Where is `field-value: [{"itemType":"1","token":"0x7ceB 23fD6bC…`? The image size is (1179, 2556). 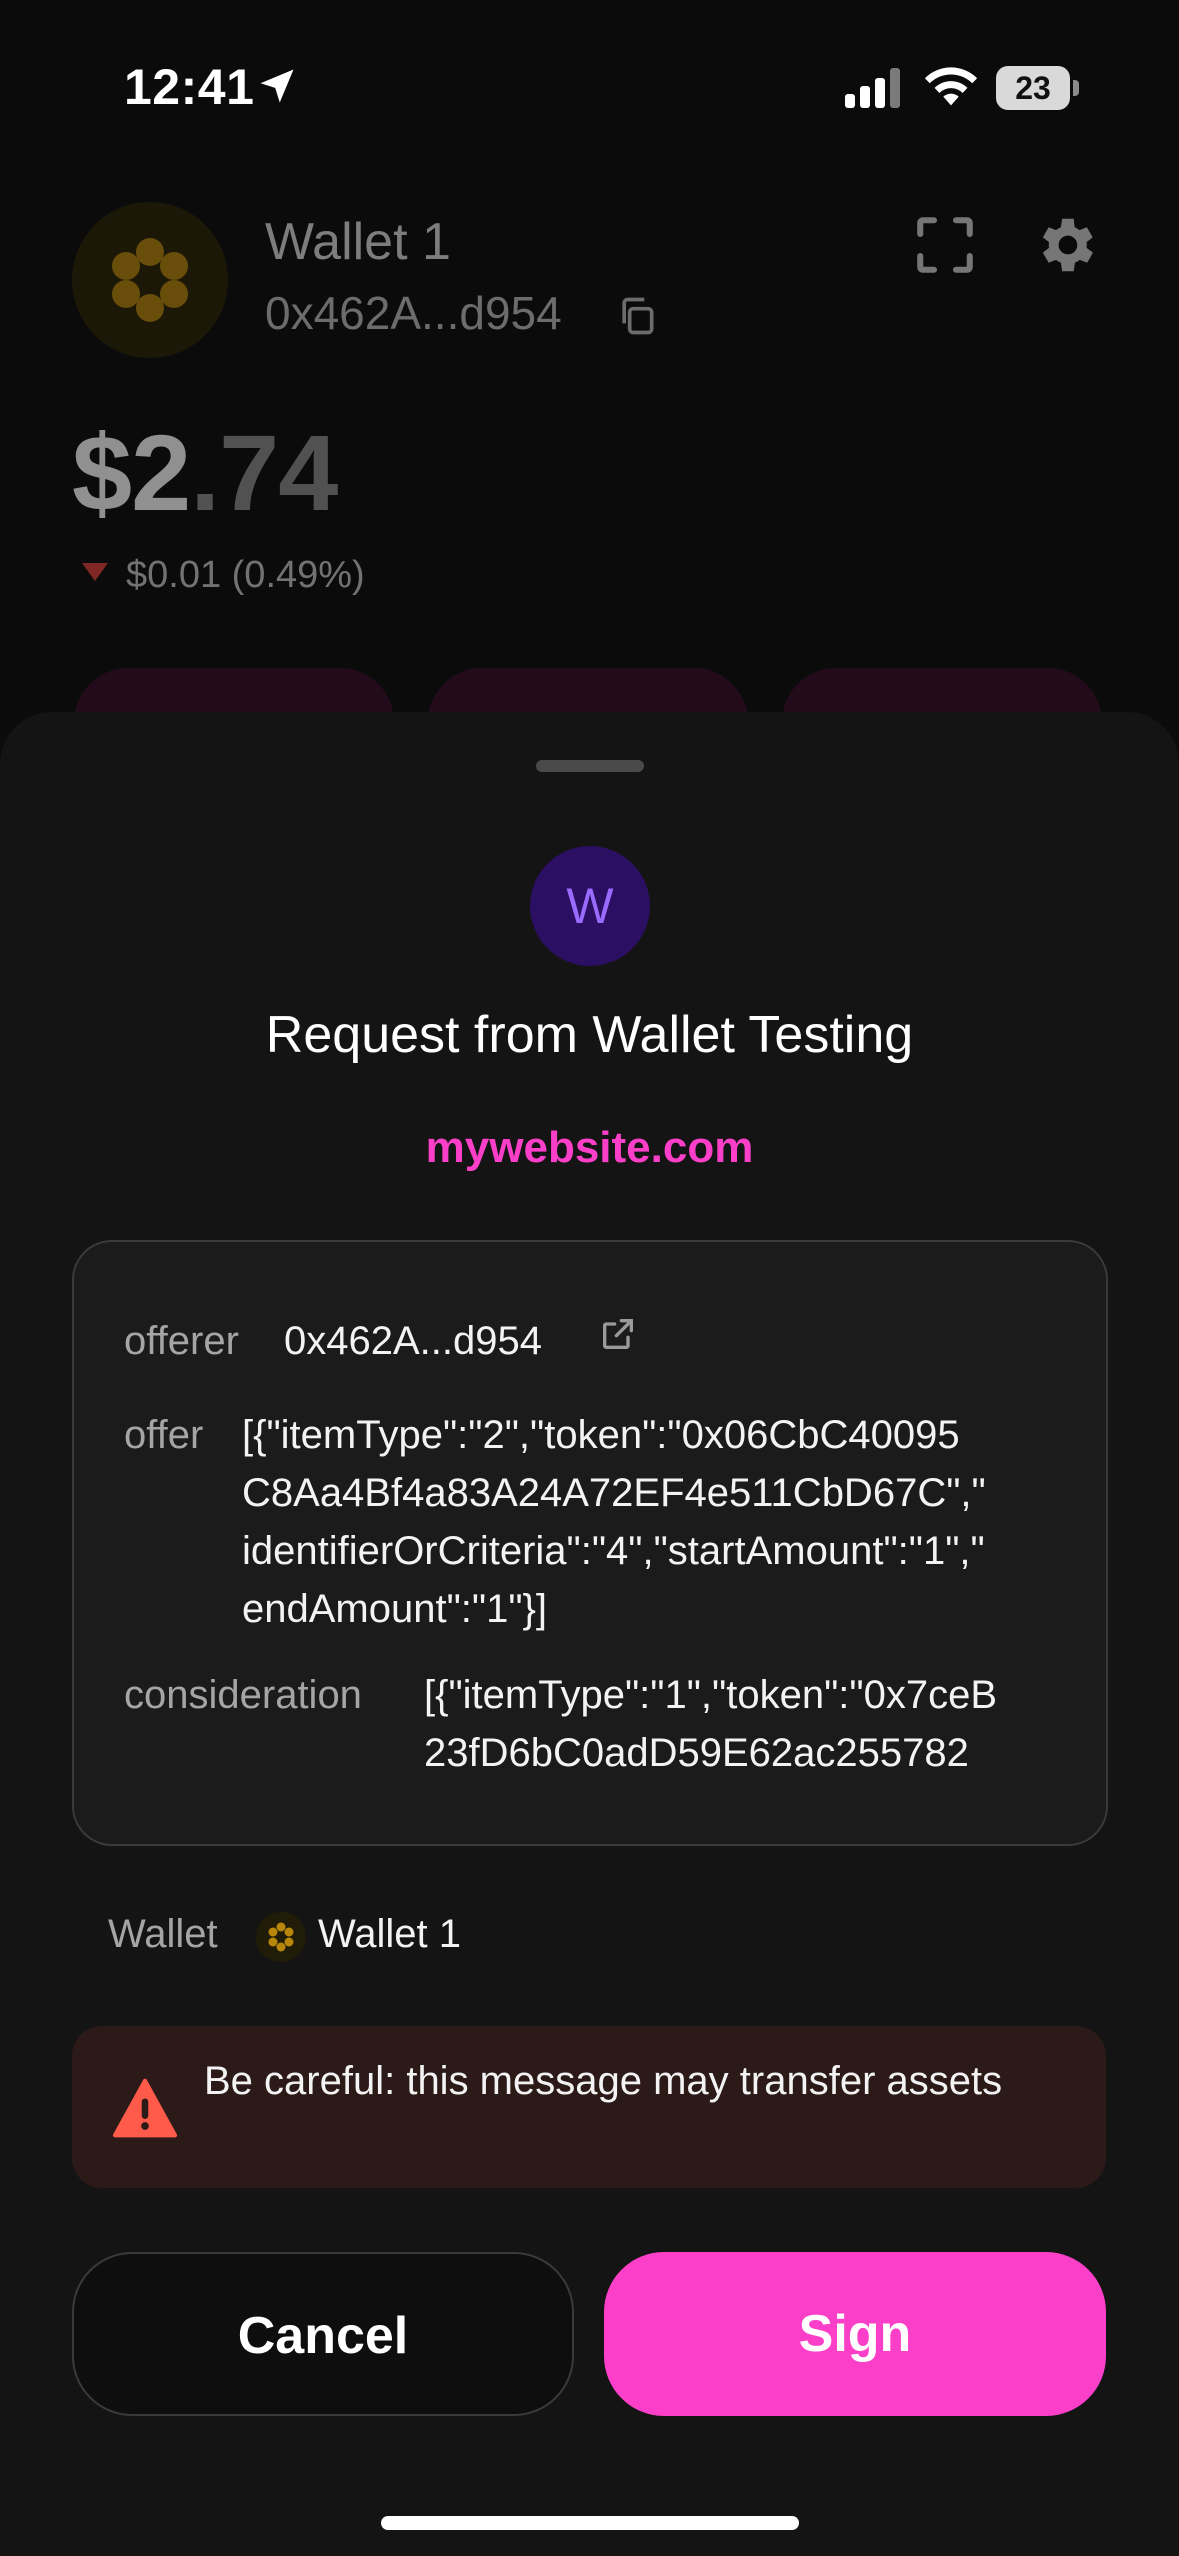
field-value: [{"itemType":"1","token":"0x7ceB 23fD6bC… is located at coordinates (711, 1724).